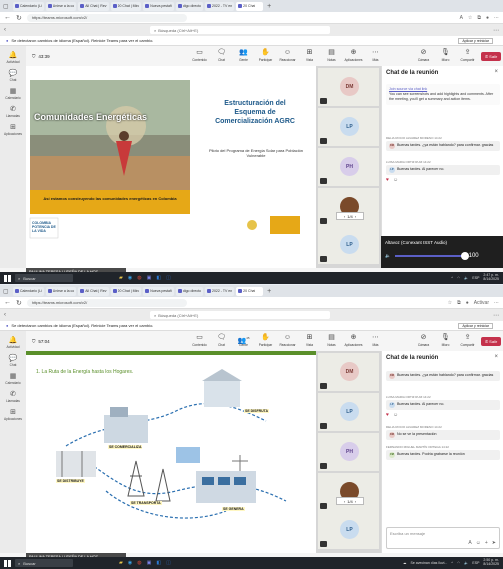  I want to click on view-button: ⊞ Vista, so click(309, 55).